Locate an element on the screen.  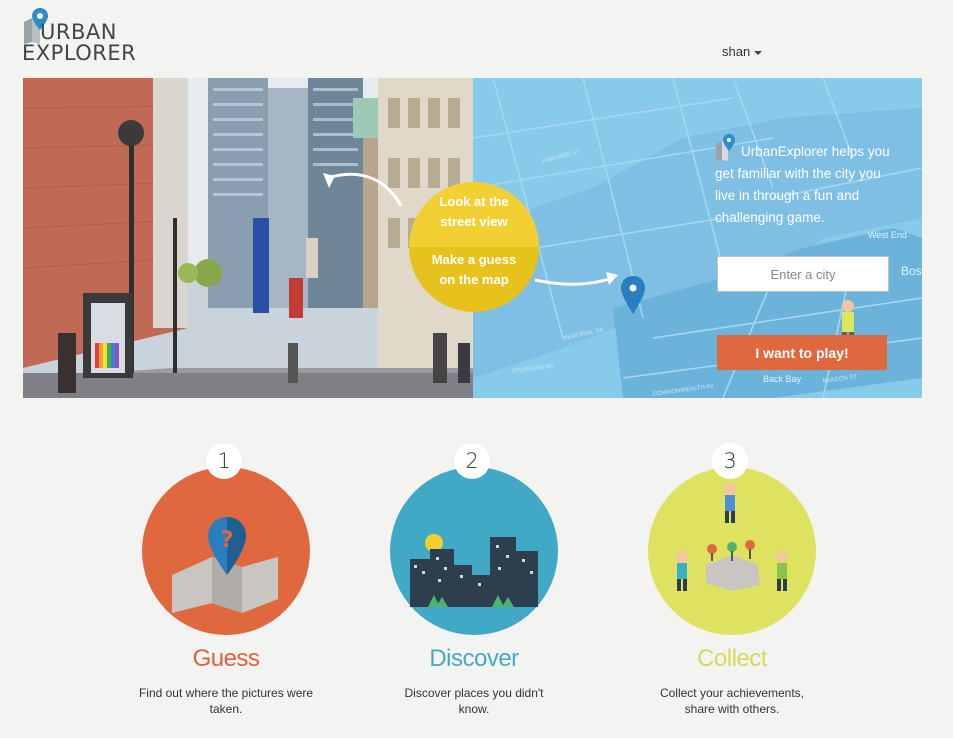
logo-line-2: EXPLORER is located at coordinates (79, 53).